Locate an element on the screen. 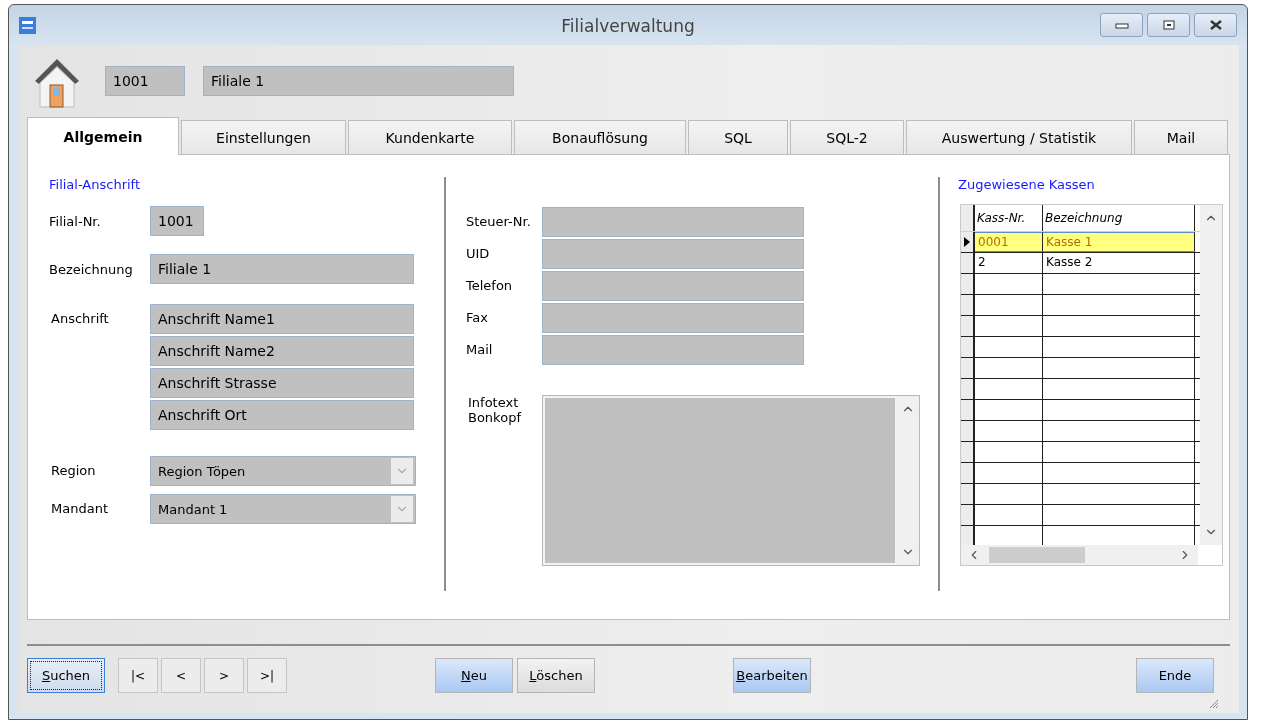 The image size is (1264, 722). description-field: Filiale 1 is located at coordinates (282, 269).